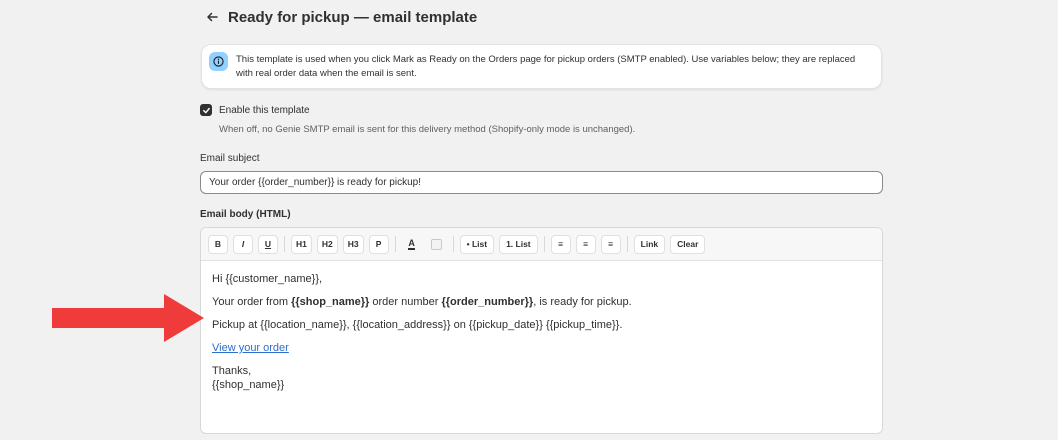 The height and width of the screenshot is (440, 1058). I want to click on back-button, so click(212, 17).